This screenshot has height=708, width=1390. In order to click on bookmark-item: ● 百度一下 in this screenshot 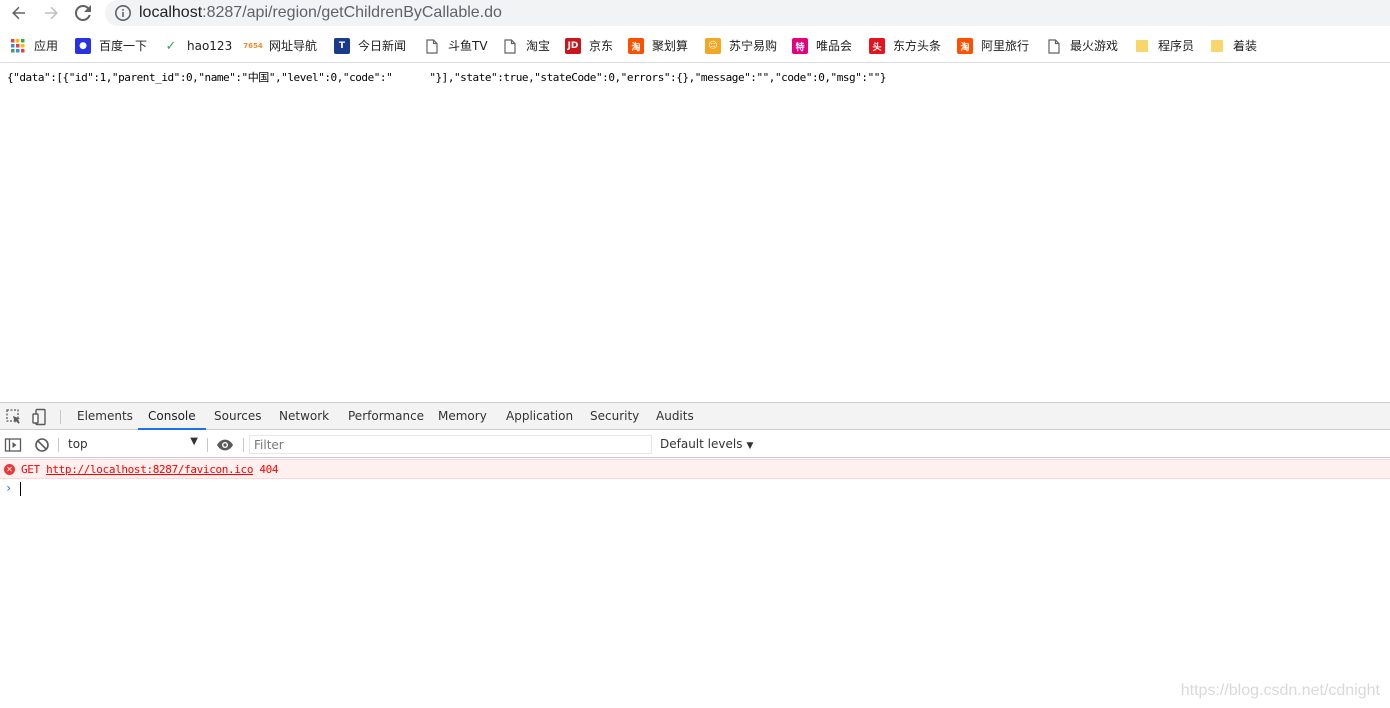, I will do `click(111, 46)`.